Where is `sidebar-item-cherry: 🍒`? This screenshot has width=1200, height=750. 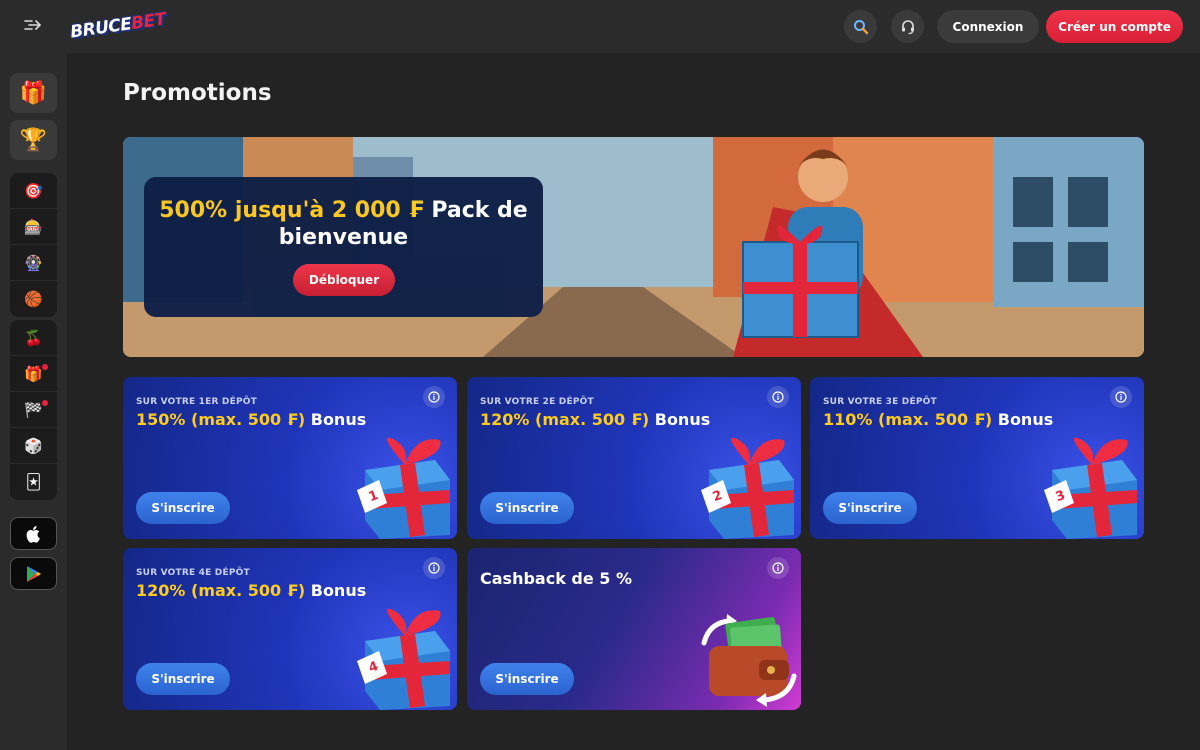 sidebar-item-cherry: 🍒 is located at coordinates (33, 338).